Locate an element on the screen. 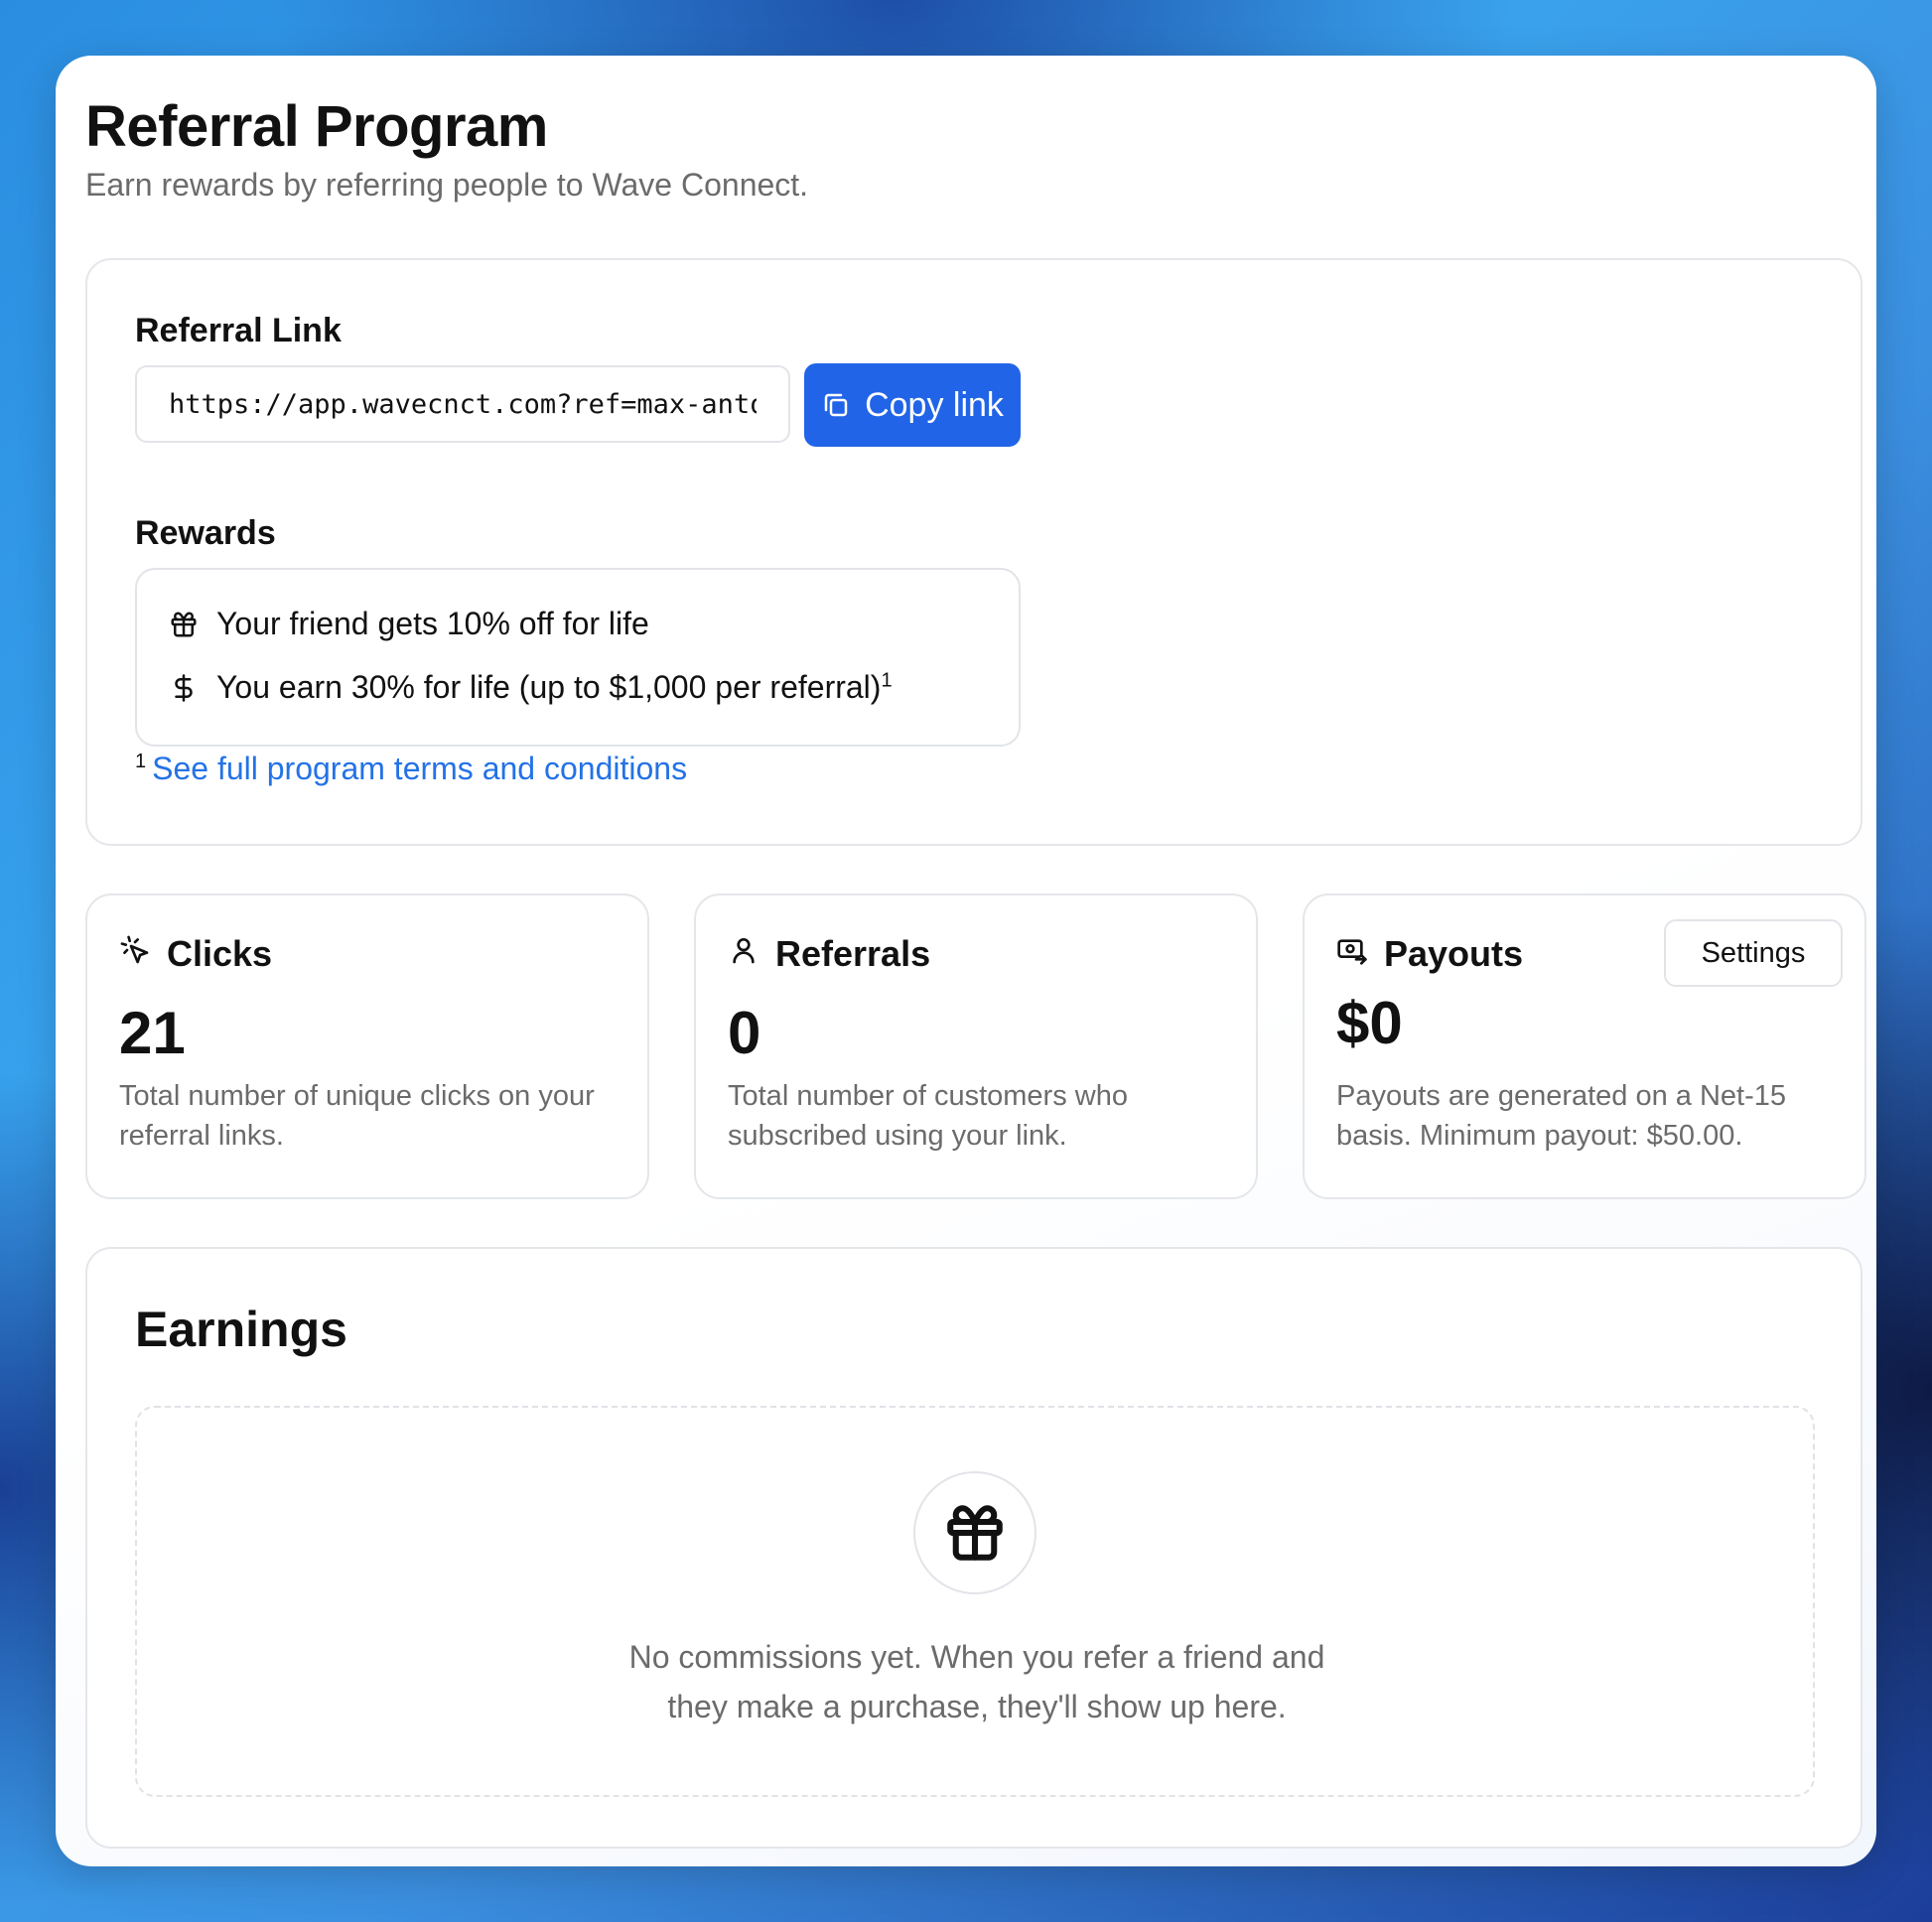 The width and height of the screenshot is (1932, 1922). terms-footnote-marker: 1 is located at coordinates (141, 762).